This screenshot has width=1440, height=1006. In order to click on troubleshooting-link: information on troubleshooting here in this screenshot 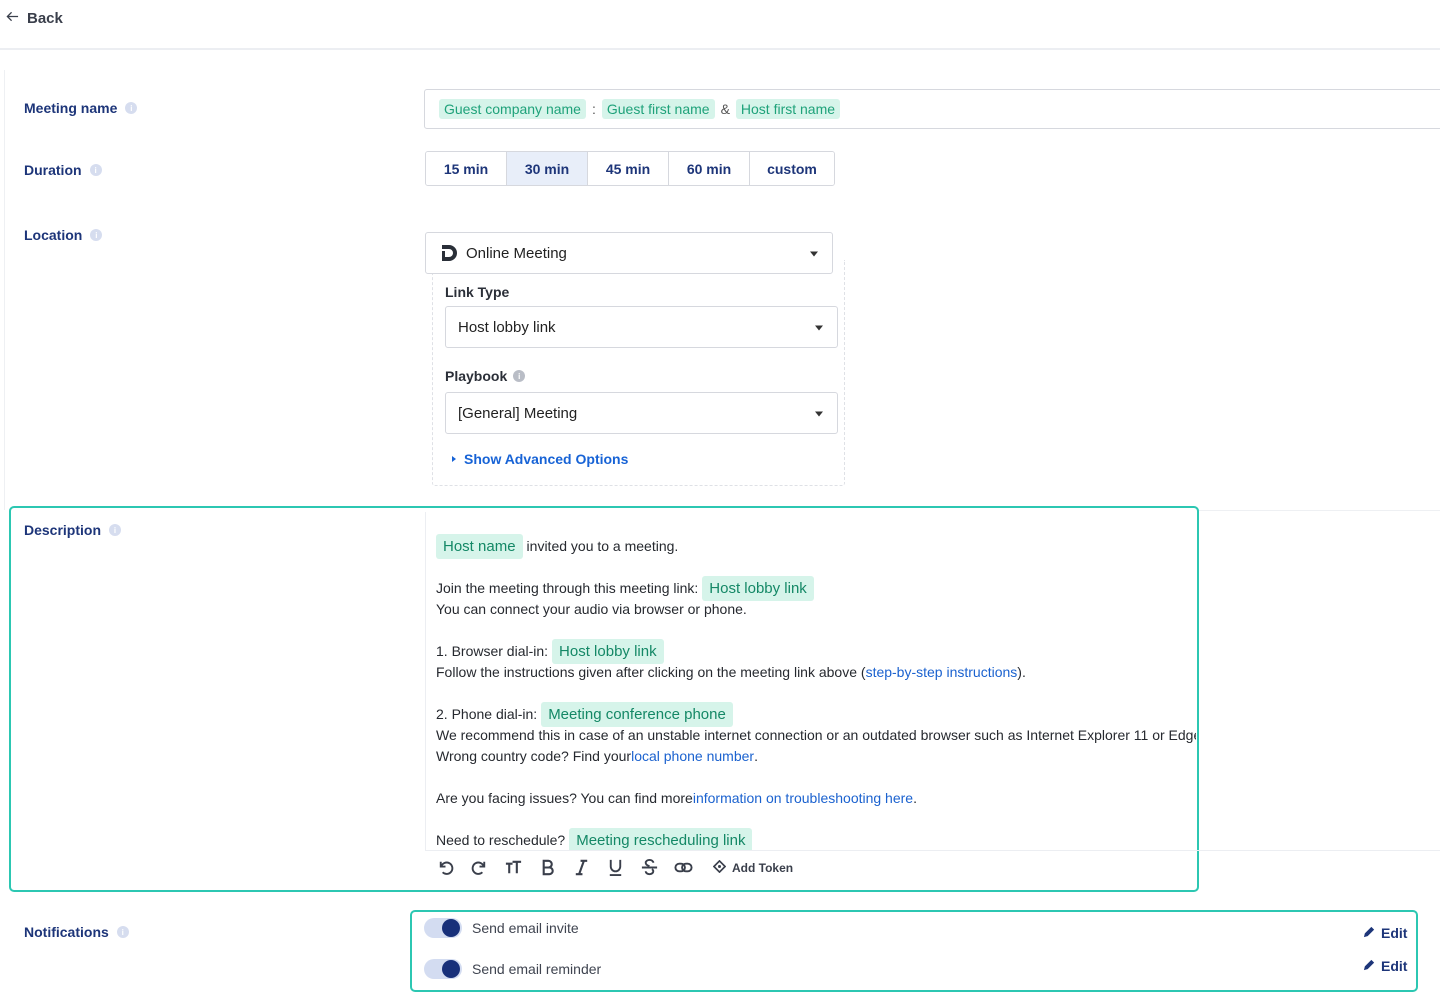, I will do `click(803, 798)`.